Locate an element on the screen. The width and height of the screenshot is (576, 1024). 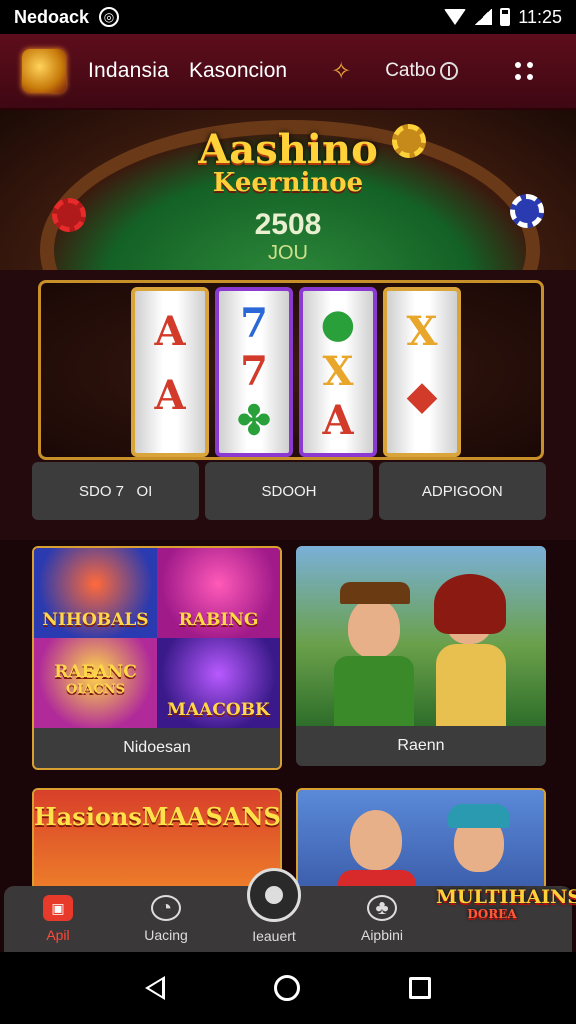
home-button-icon is located at coordinates (286, 988).